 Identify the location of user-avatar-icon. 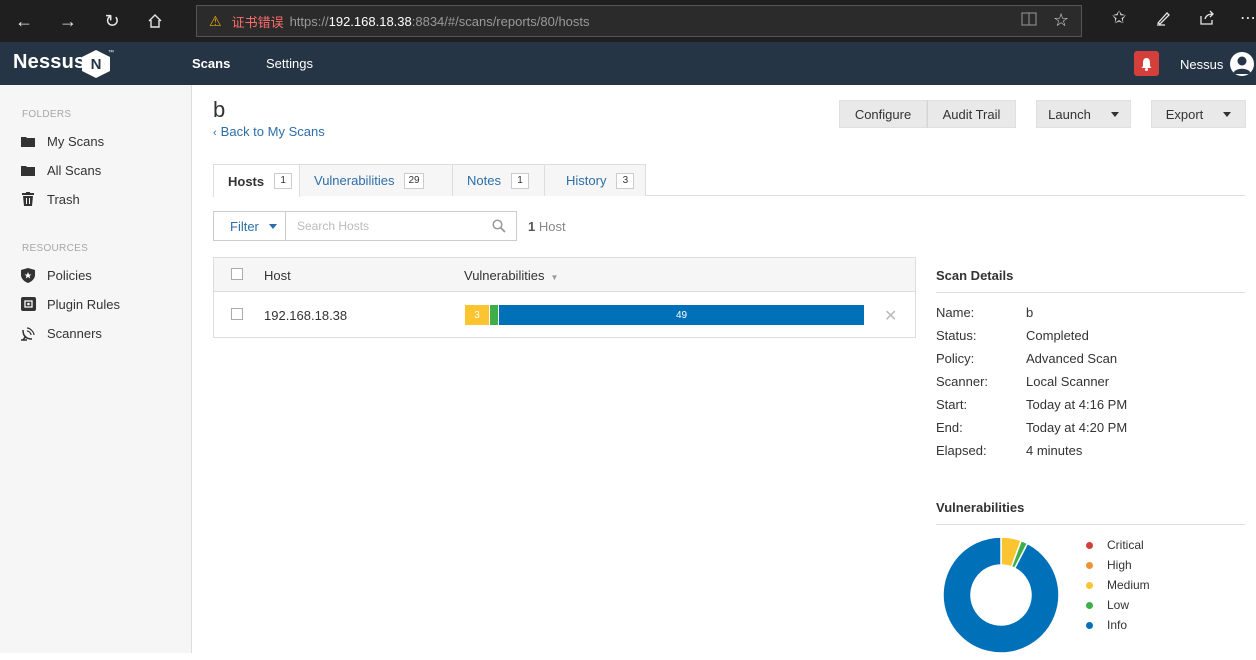
(1242, 64).